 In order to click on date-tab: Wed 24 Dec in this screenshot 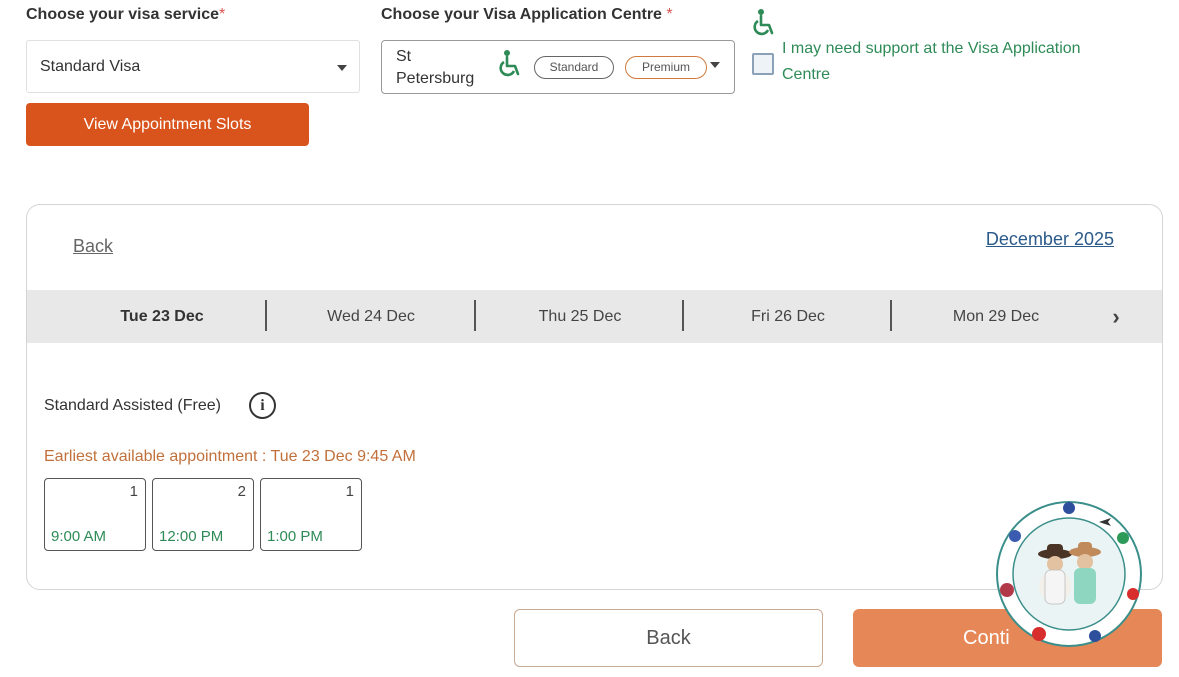, I will do `click(371, 316)`.